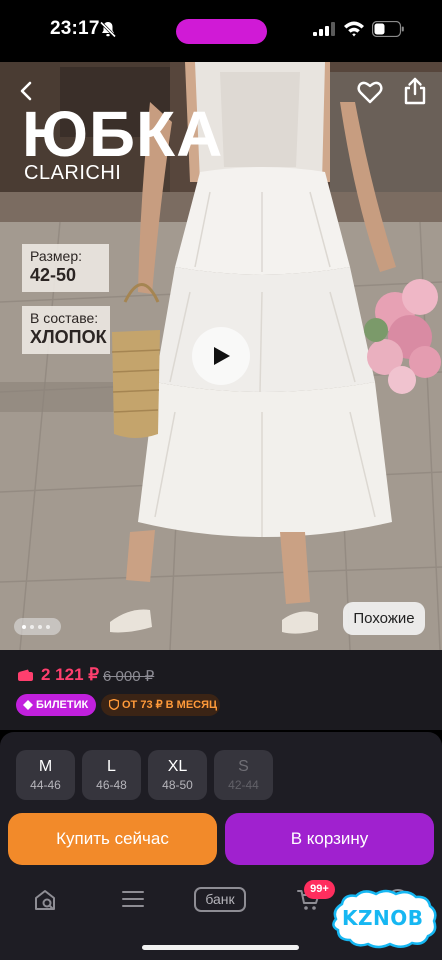 This screenshot has width=442, height=960. Describe the element at coordinates (177, 785) in the screenshot. I see `size-option-range: 48-50` at that location.